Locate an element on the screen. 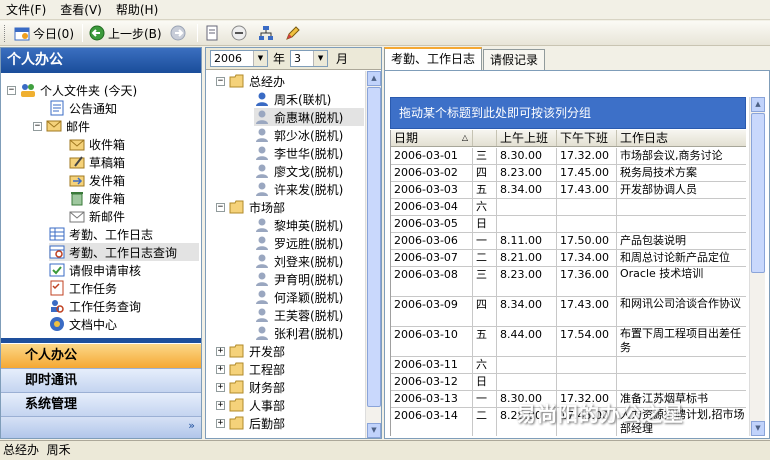  forward-button is located at coordinates (179, 33).